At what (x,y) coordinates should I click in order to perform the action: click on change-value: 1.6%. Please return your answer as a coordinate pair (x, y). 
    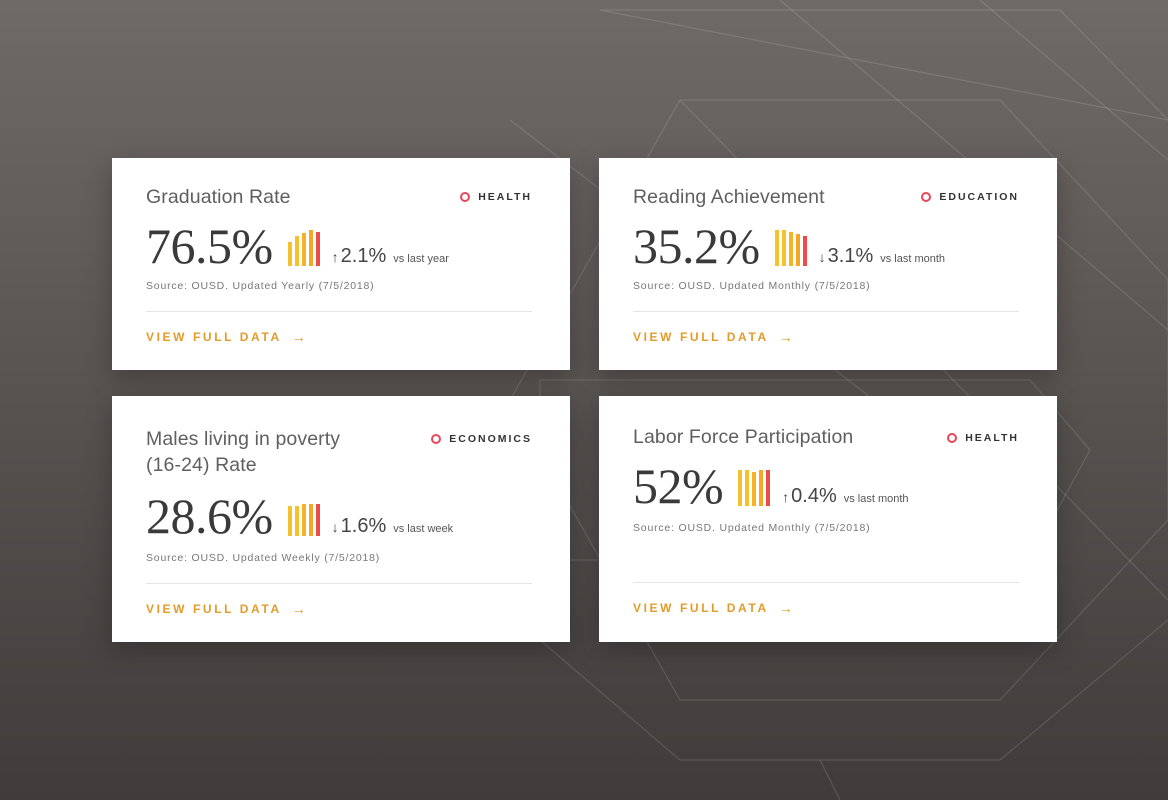
    Looking at the image, I should click on (363, 526).